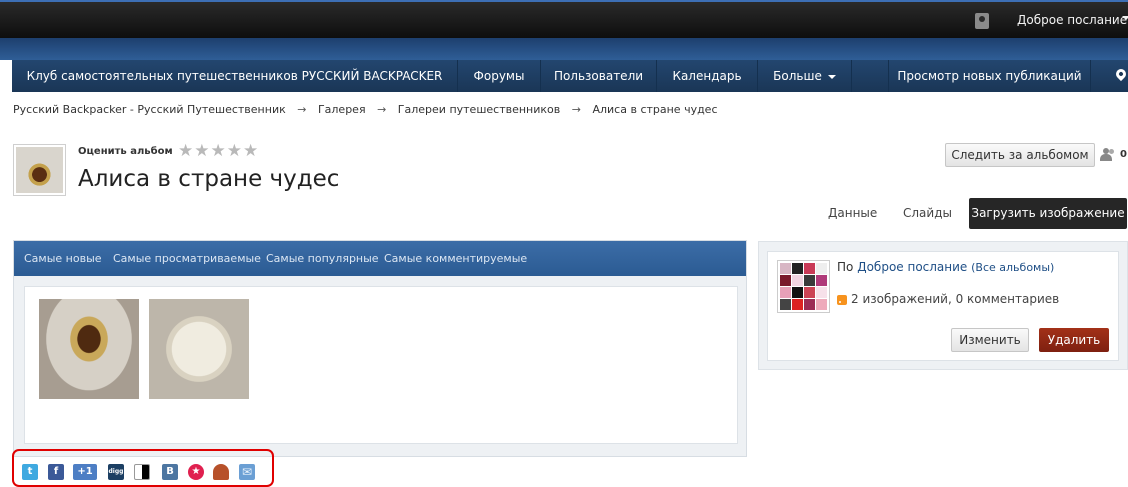 This screenshot has height=487, width=1128. What do you see at coordinates (209, 179) in the screenshot?
I see `page-title: Алиса в стране чудес` at bounding box center [209, 179].